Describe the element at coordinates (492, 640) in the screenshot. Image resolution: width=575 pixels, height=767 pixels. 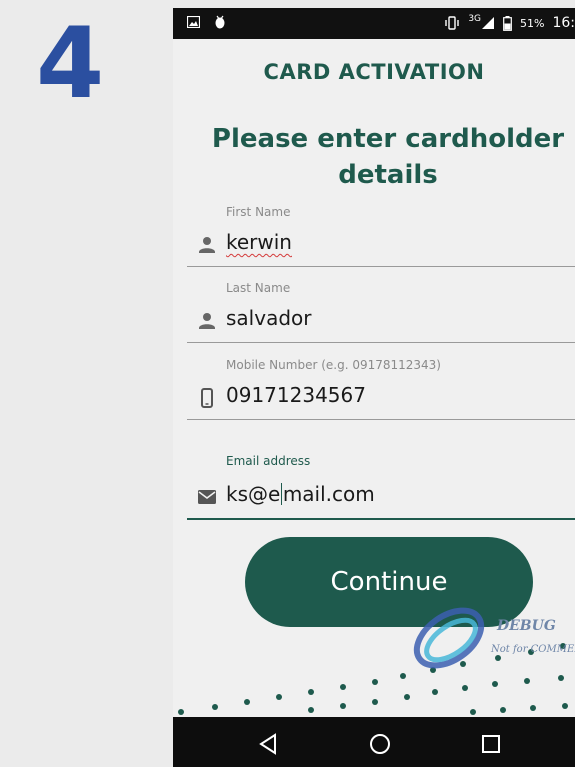
I see `debug-watermark: DEBUG Not for COMMER` at that location.